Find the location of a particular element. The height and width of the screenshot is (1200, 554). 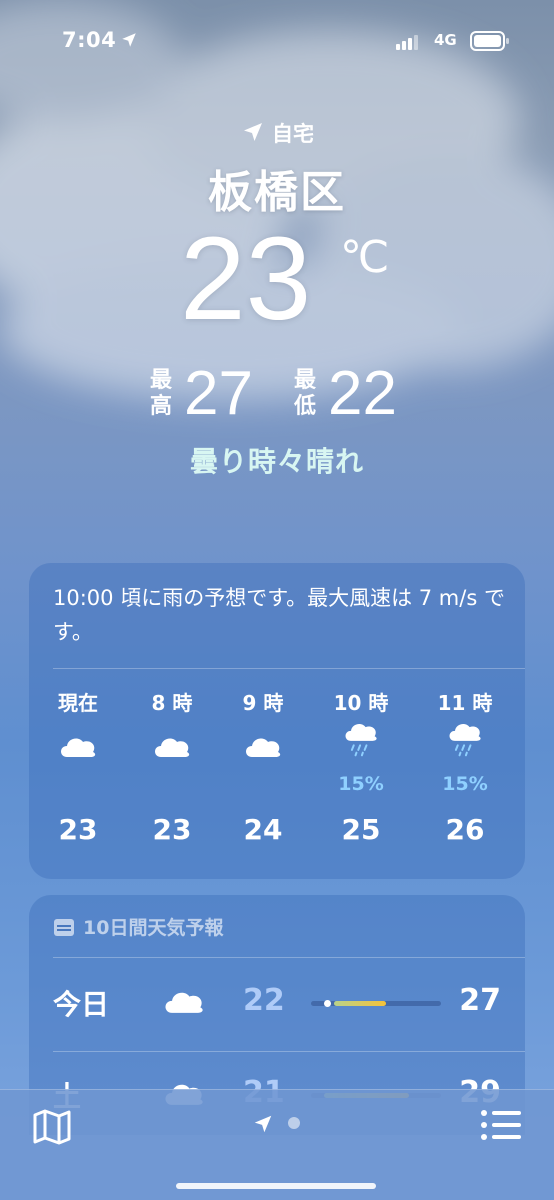

network-type: 4G is located at coordinates (445, 40).